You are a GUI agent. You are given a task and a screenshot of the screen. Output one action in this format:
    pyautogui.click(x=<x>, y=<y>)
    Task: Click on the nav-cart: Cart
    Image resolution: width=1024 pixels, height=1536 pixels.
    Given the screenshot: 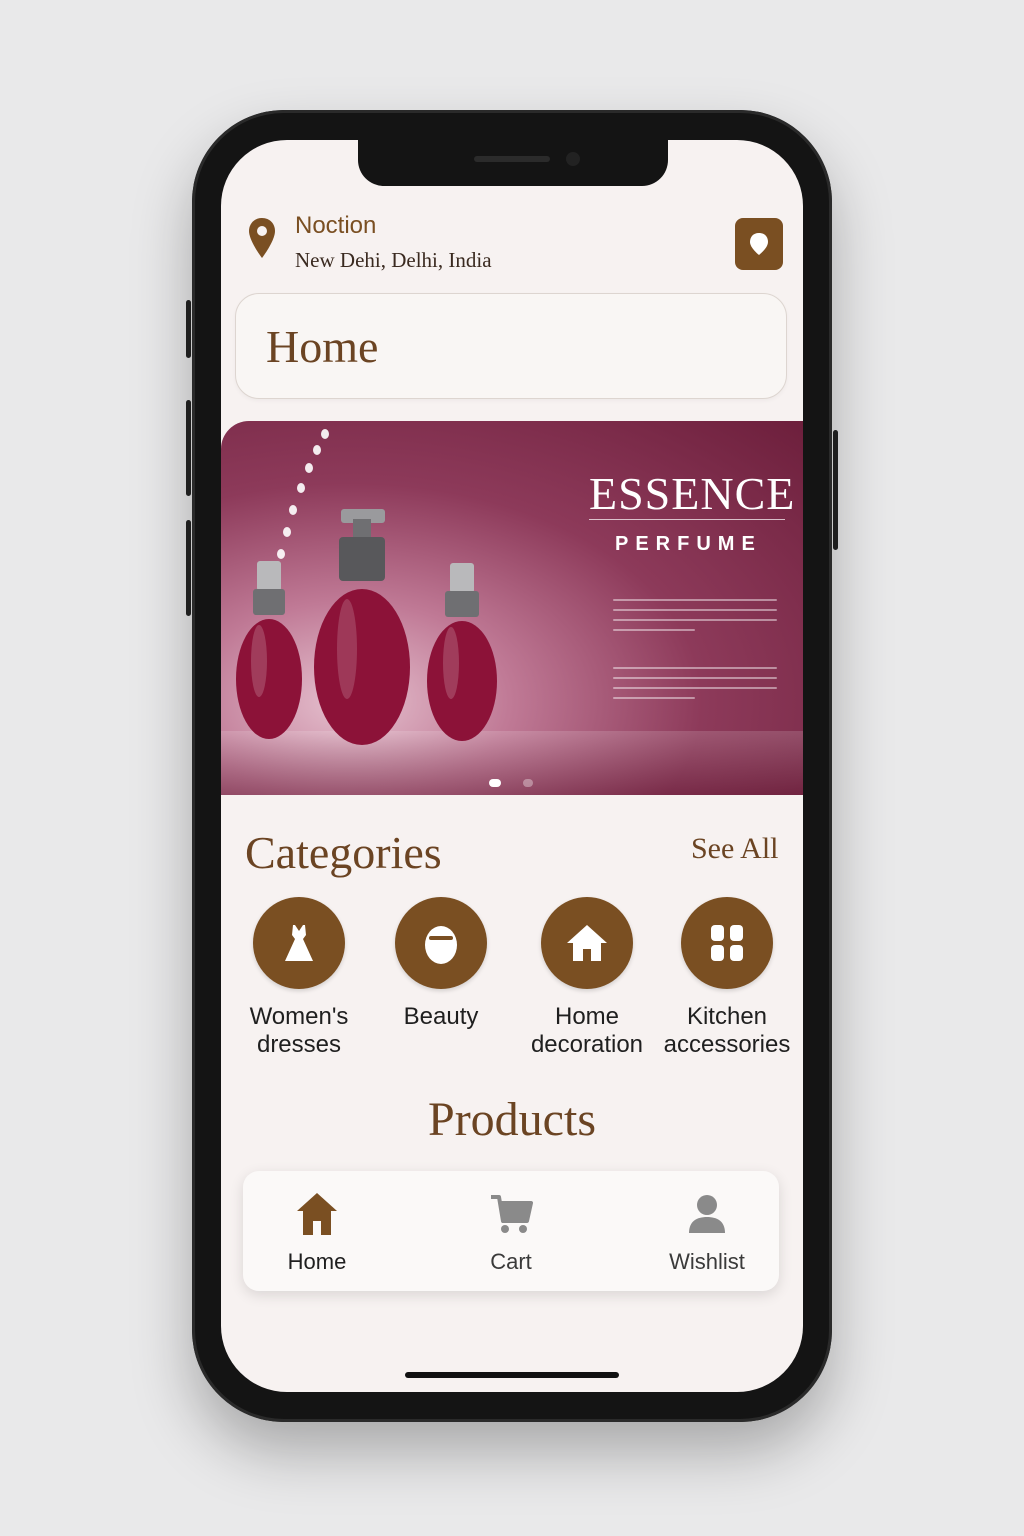 What is the action you would take?
    pyautogui.click(x=511, y=1233)
    